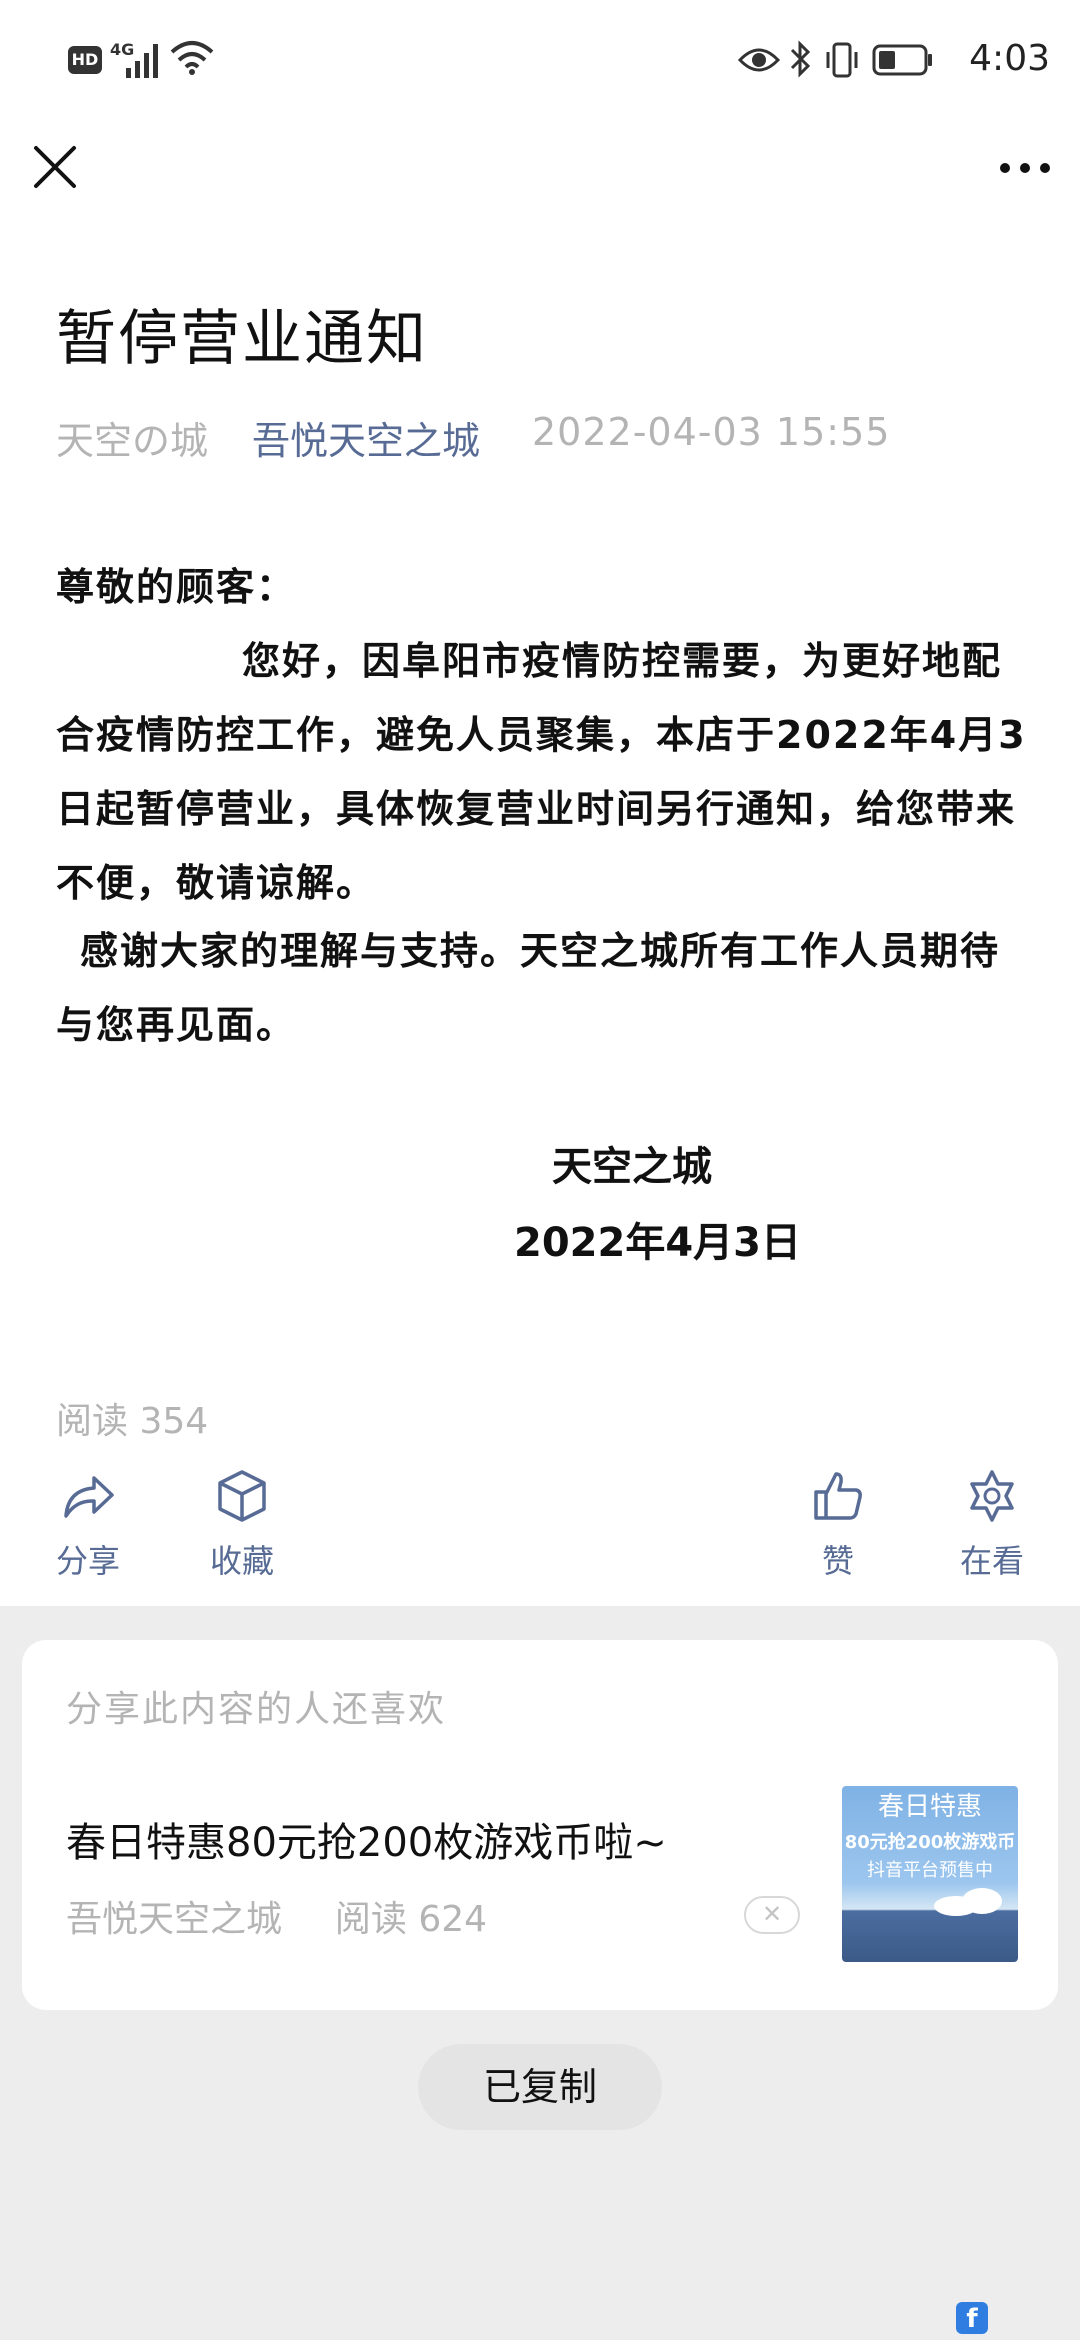  Describe the element at coordinates (366, 437) in the screenshot. I see `account-link: 吾悦天空之城` at that location.